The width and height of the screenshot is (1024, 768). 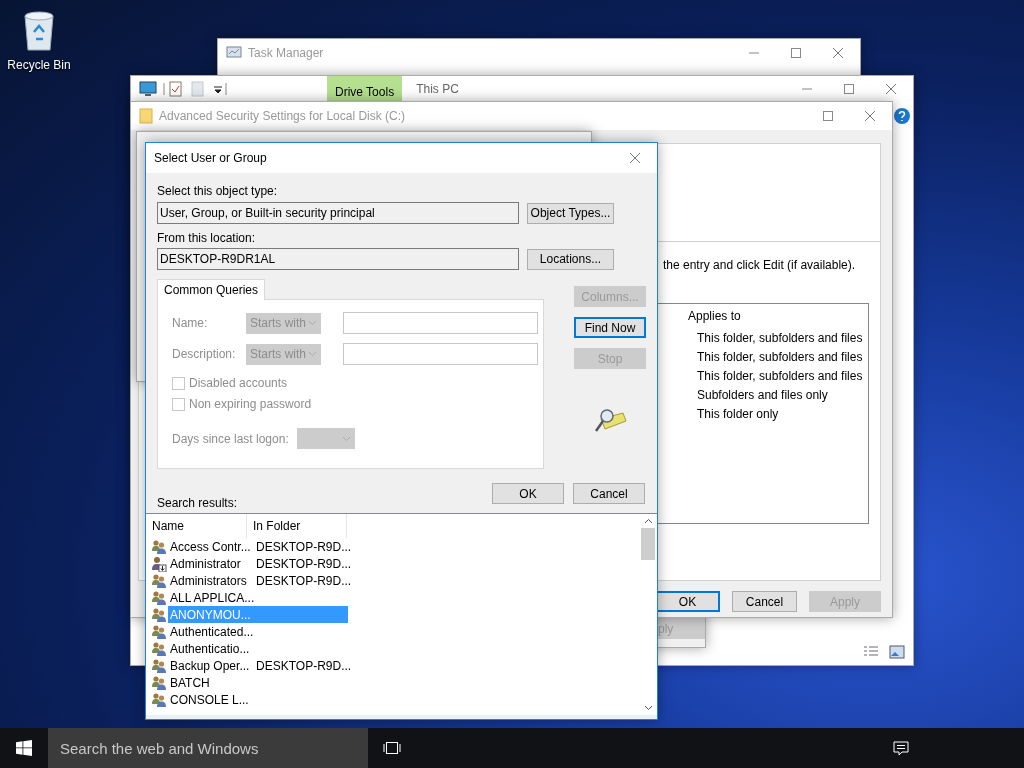 What do you see at coordinates (901, 748) in the screenshot?
I see `notification-icon` at bounding box center [901, 748].